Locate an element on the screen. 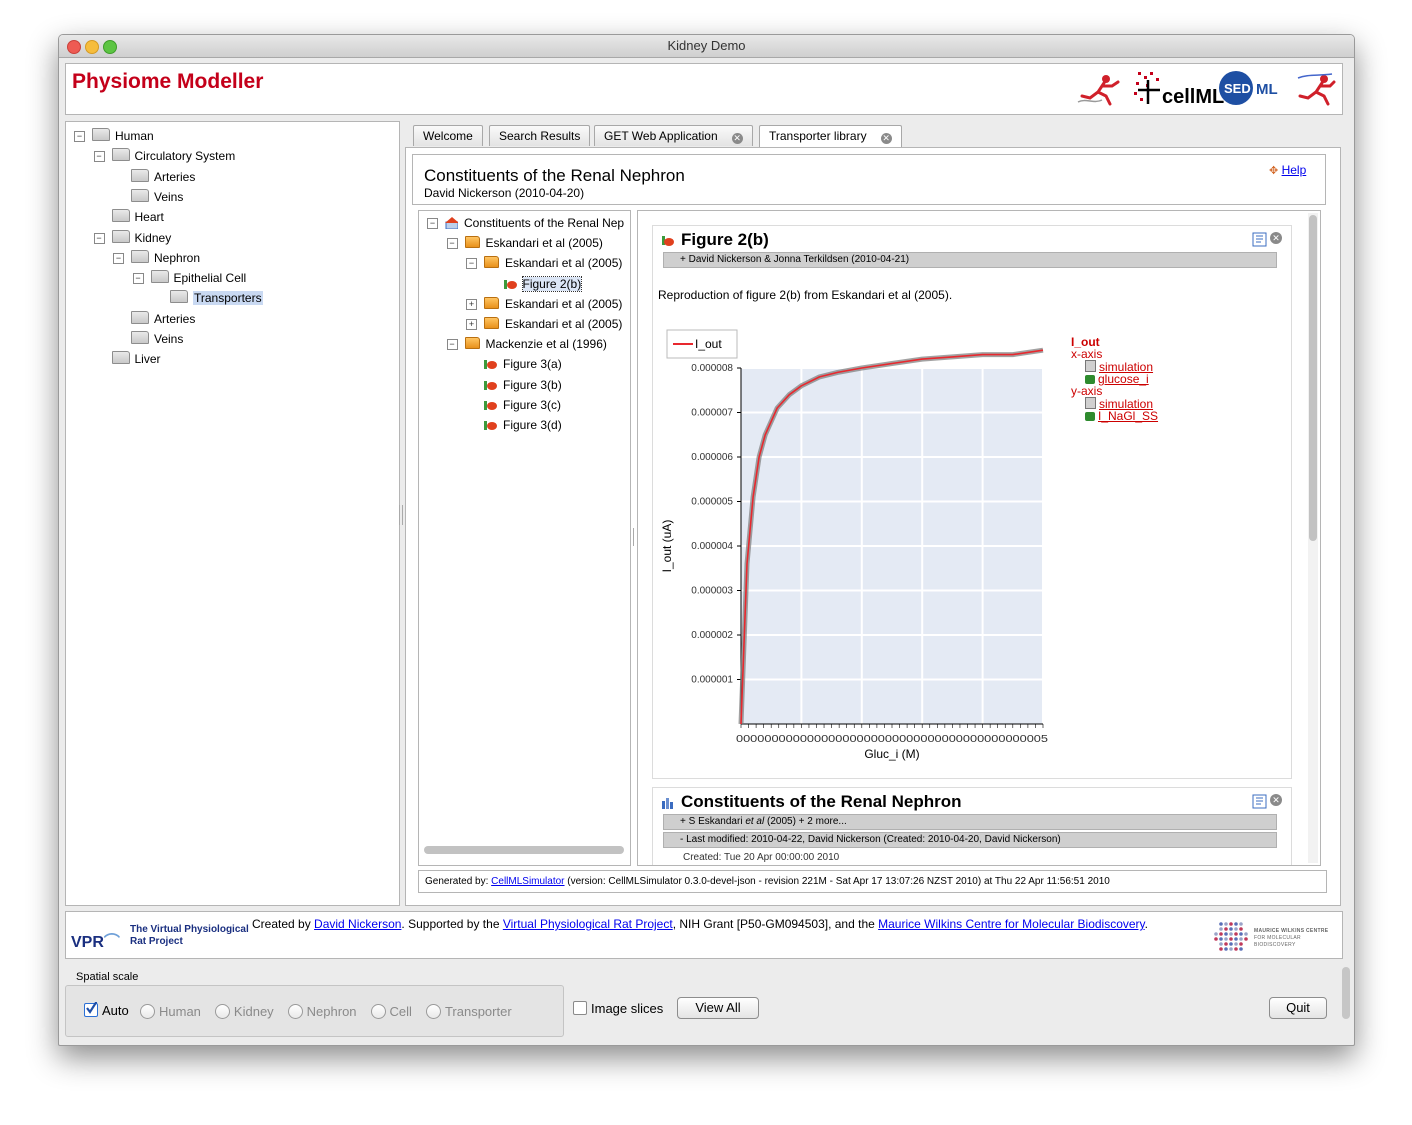 This screenshot has height=1125, width=1412. david-nickerson-link: David Nickerson is located at coordinates (357, 924).